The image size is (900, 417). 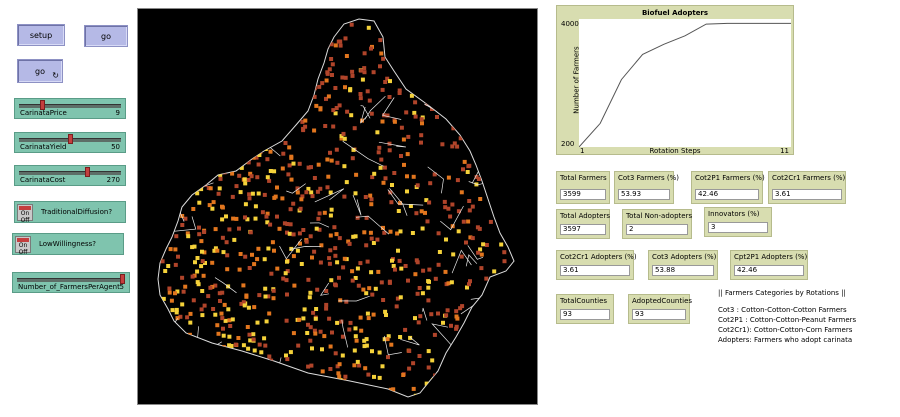 I want to click on monitor-label: Cot2P1 Farmers (%), so click(x=730, y=178).